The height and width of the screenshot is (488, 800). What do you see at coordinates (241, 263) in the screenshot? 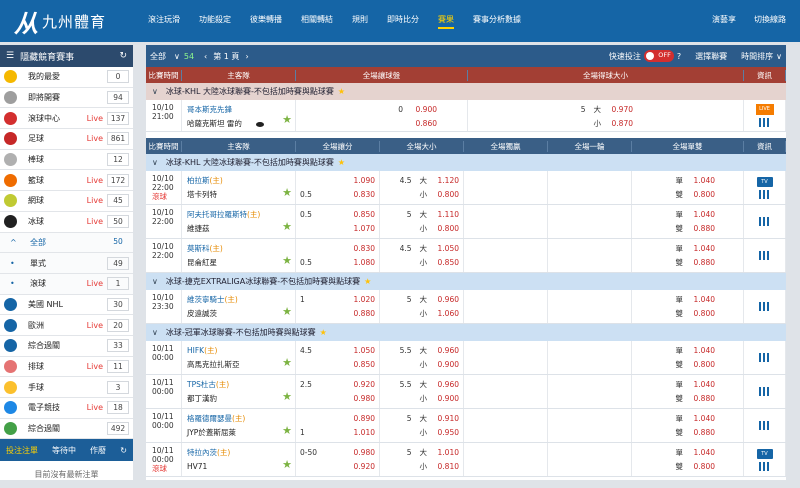
I see `away-team: 昆侖紅星` at bounding box center [241, 263].